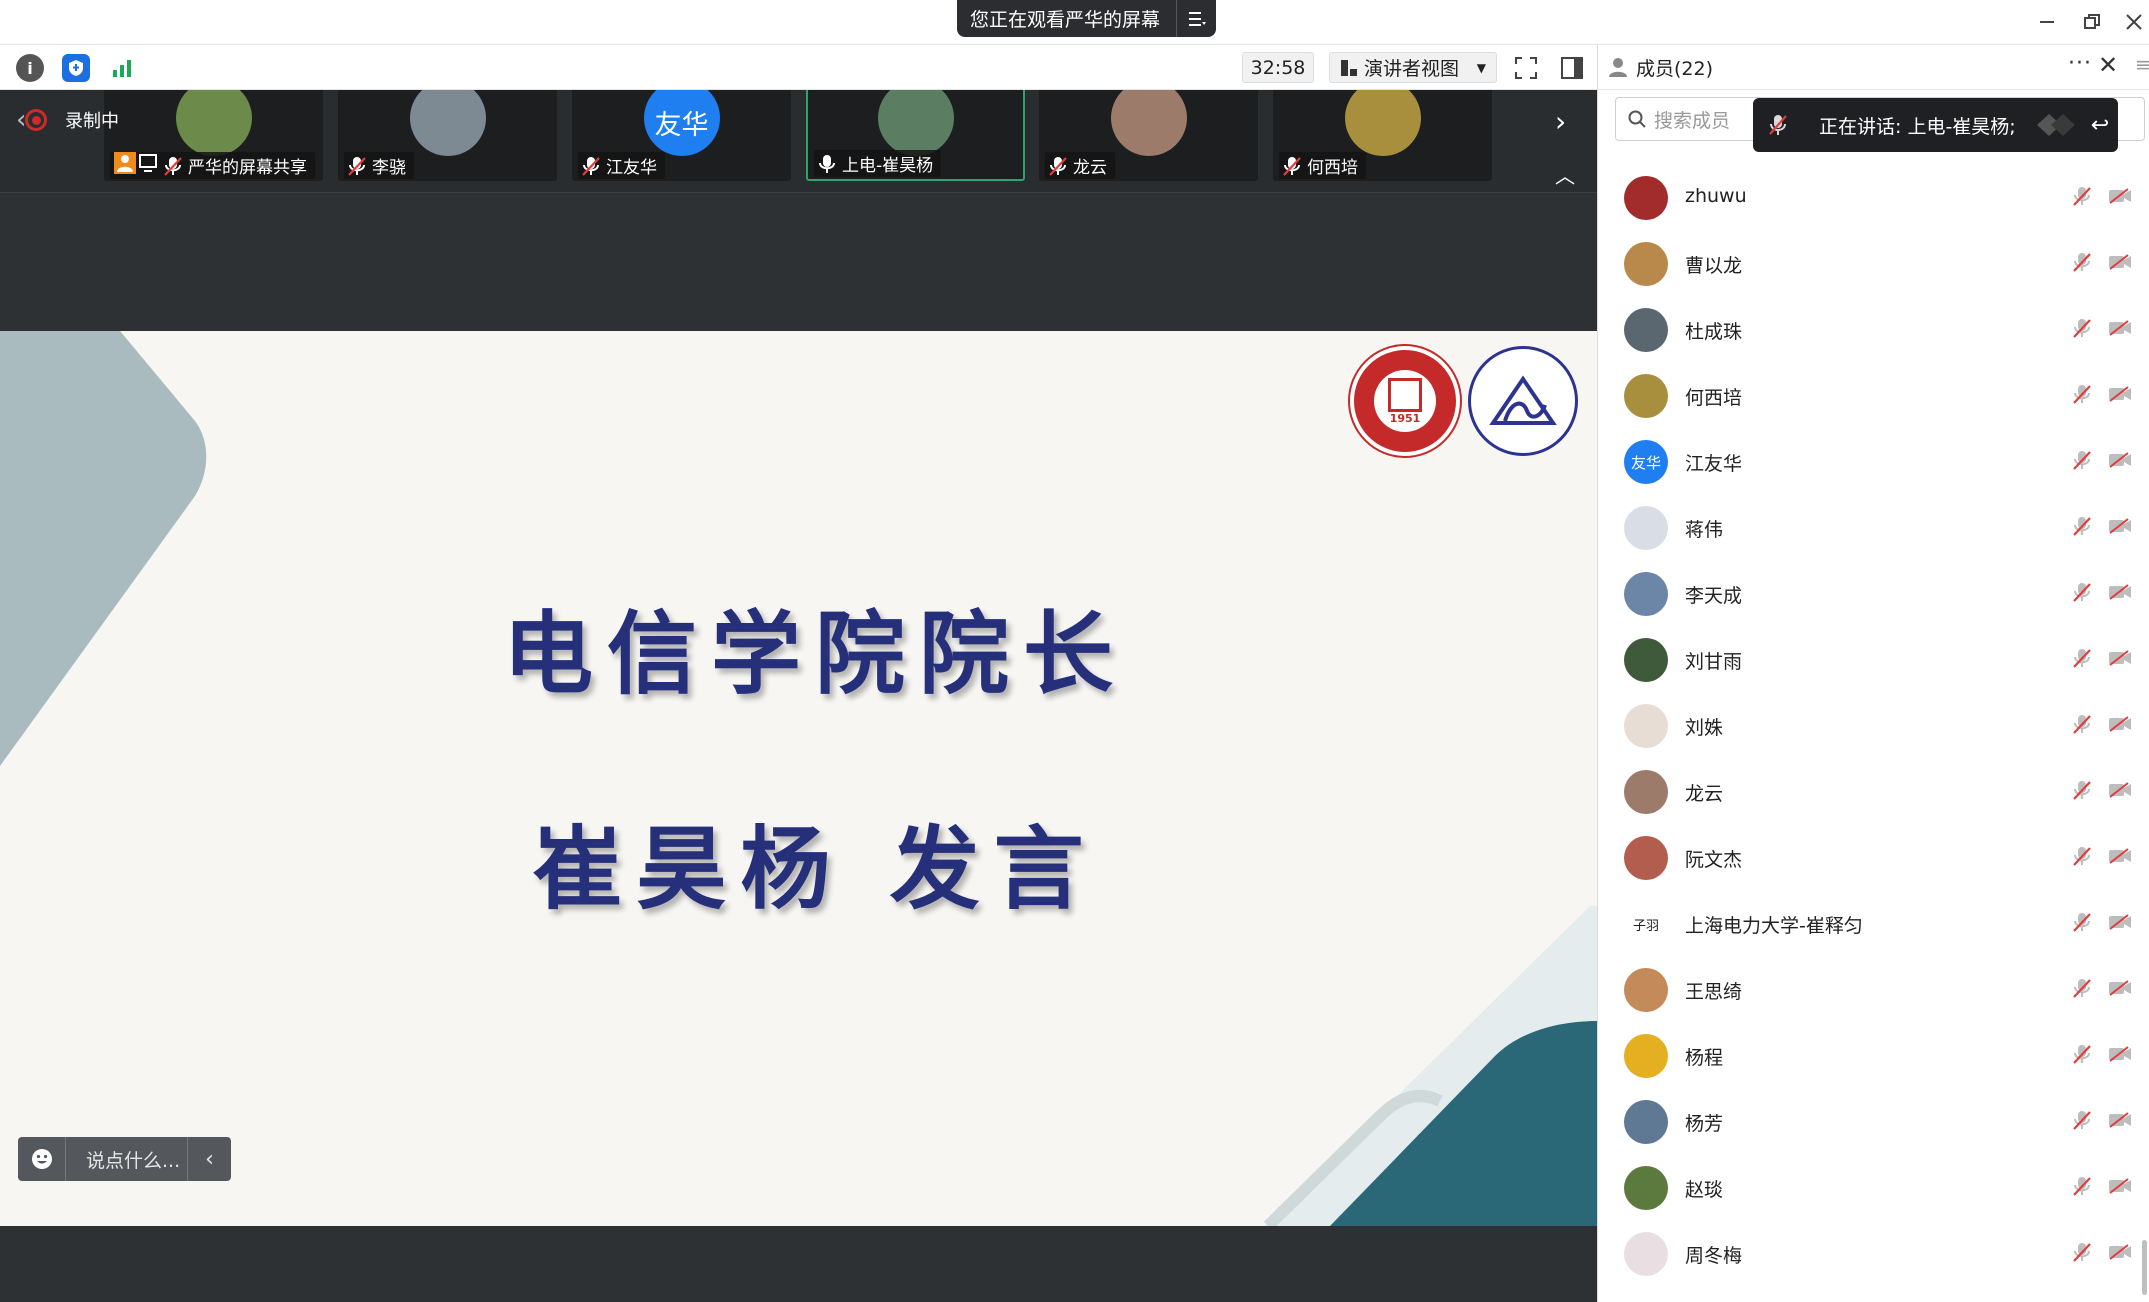  I want to click on member-row: 李天成, so click(1873, 594).